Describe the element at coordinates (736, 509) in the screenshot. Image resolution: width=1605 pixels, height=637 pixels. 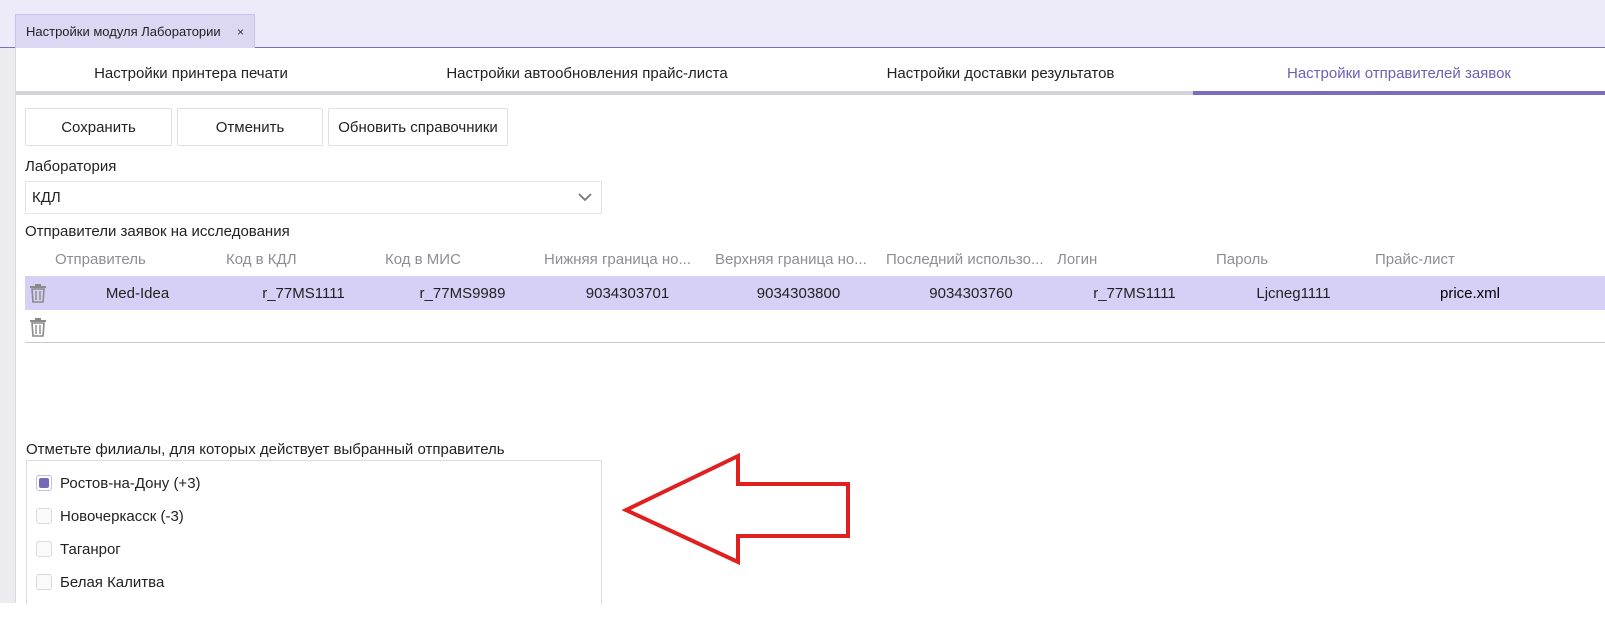
I see `arrow-left-icon` at that location.